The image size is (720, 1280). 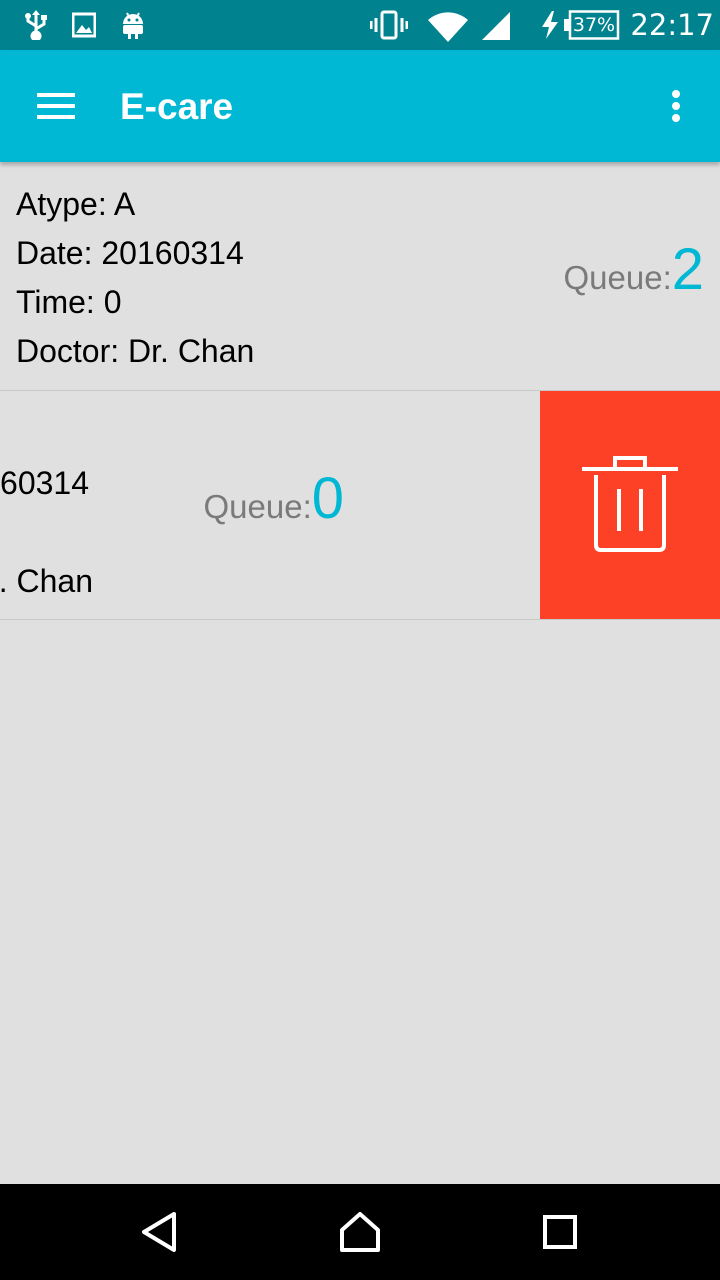 I want to click on hamburger-menu-icon, so click(x=56, y=106).